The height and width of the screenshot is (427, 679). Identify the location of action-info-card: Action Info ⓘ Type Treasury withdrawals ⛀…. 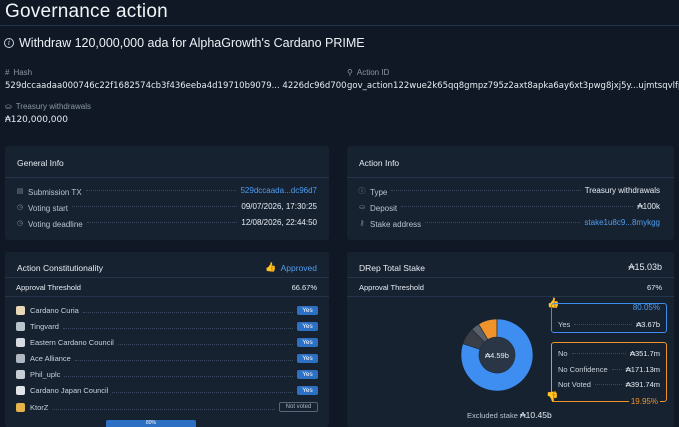
(510, 193).